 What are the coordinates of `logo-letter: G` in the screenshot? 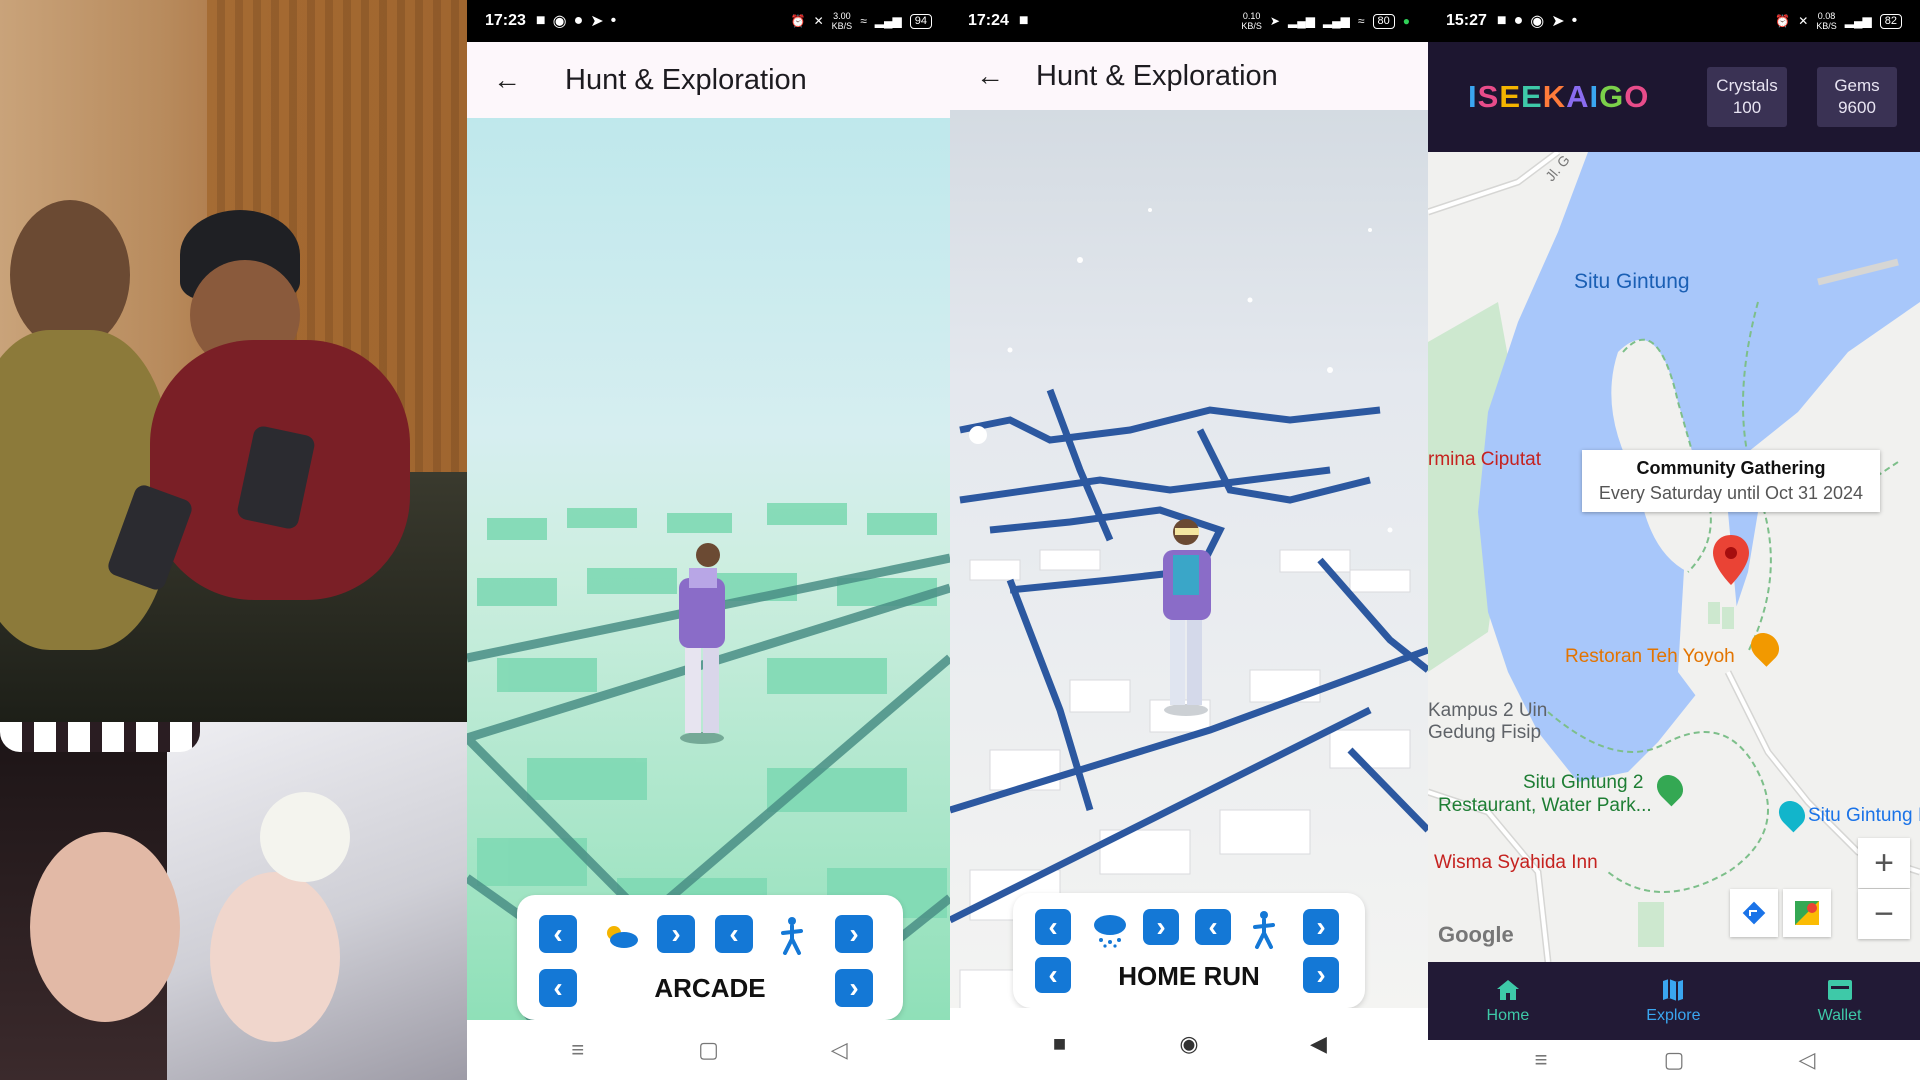 It's located at (1612, 96).